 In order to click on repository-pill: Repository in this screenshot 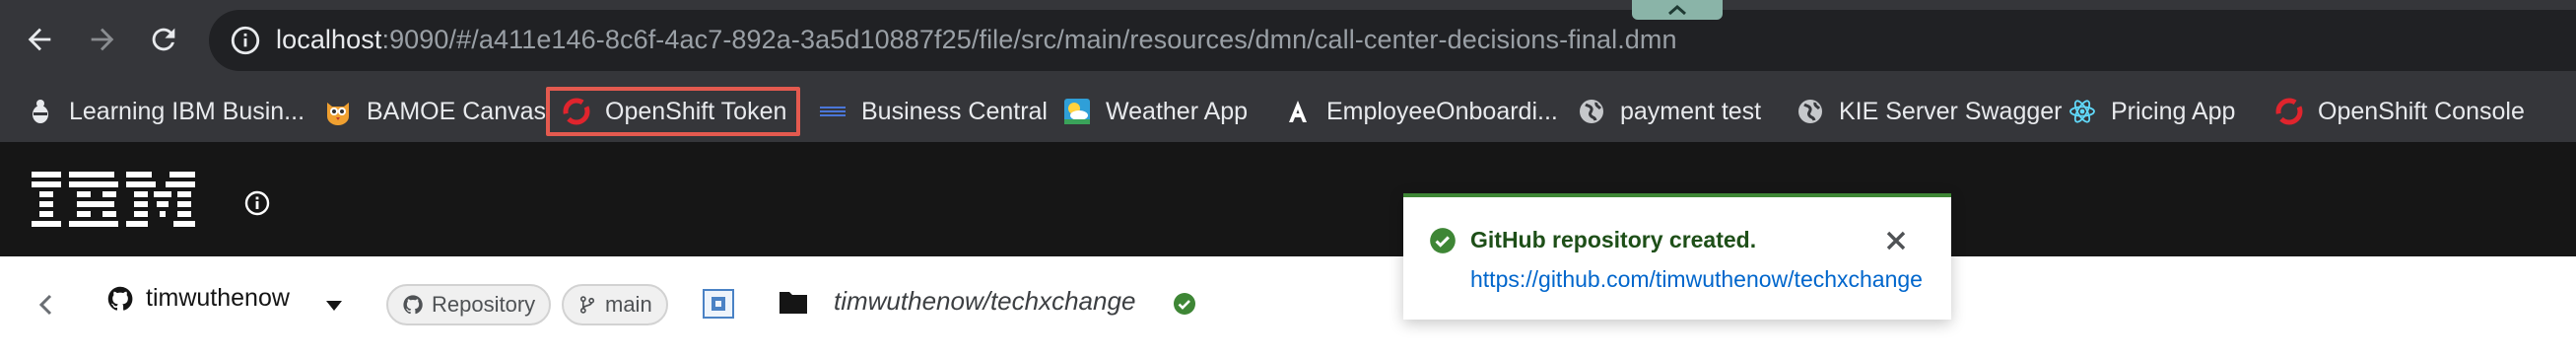, I will do `click(469, 304)`.